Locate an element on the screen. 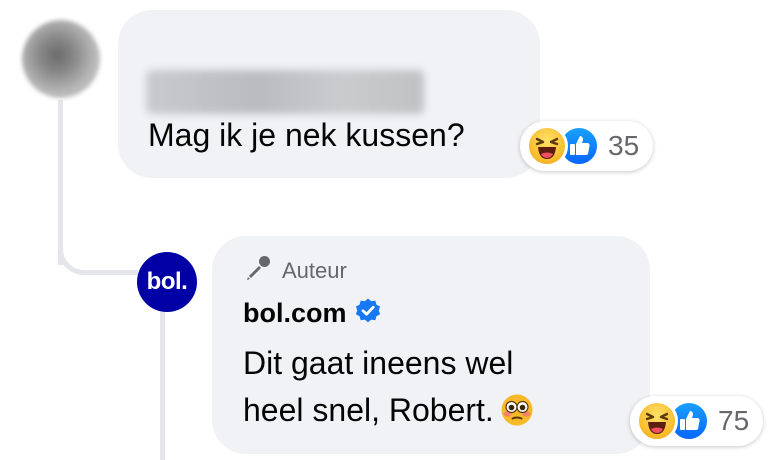 Image resolution: width=782 pixels, height=460 pixels. reply-thread-line is located at coordinates (162, 386).